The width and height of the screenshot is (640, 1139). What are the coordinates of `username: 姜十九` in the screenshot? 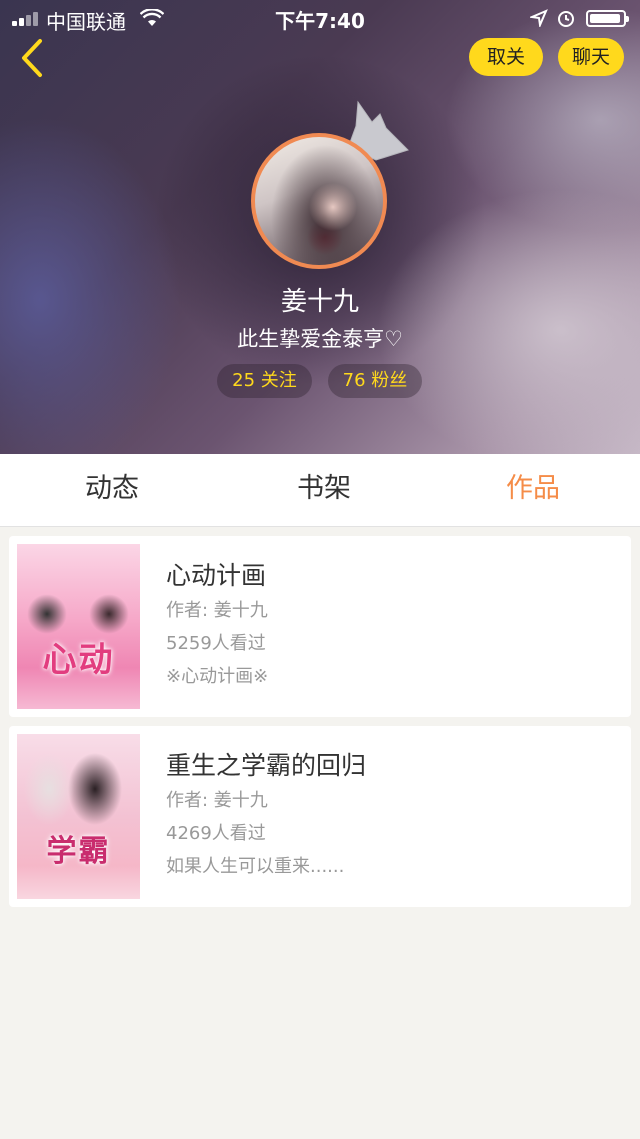 It's located at (319, 302).